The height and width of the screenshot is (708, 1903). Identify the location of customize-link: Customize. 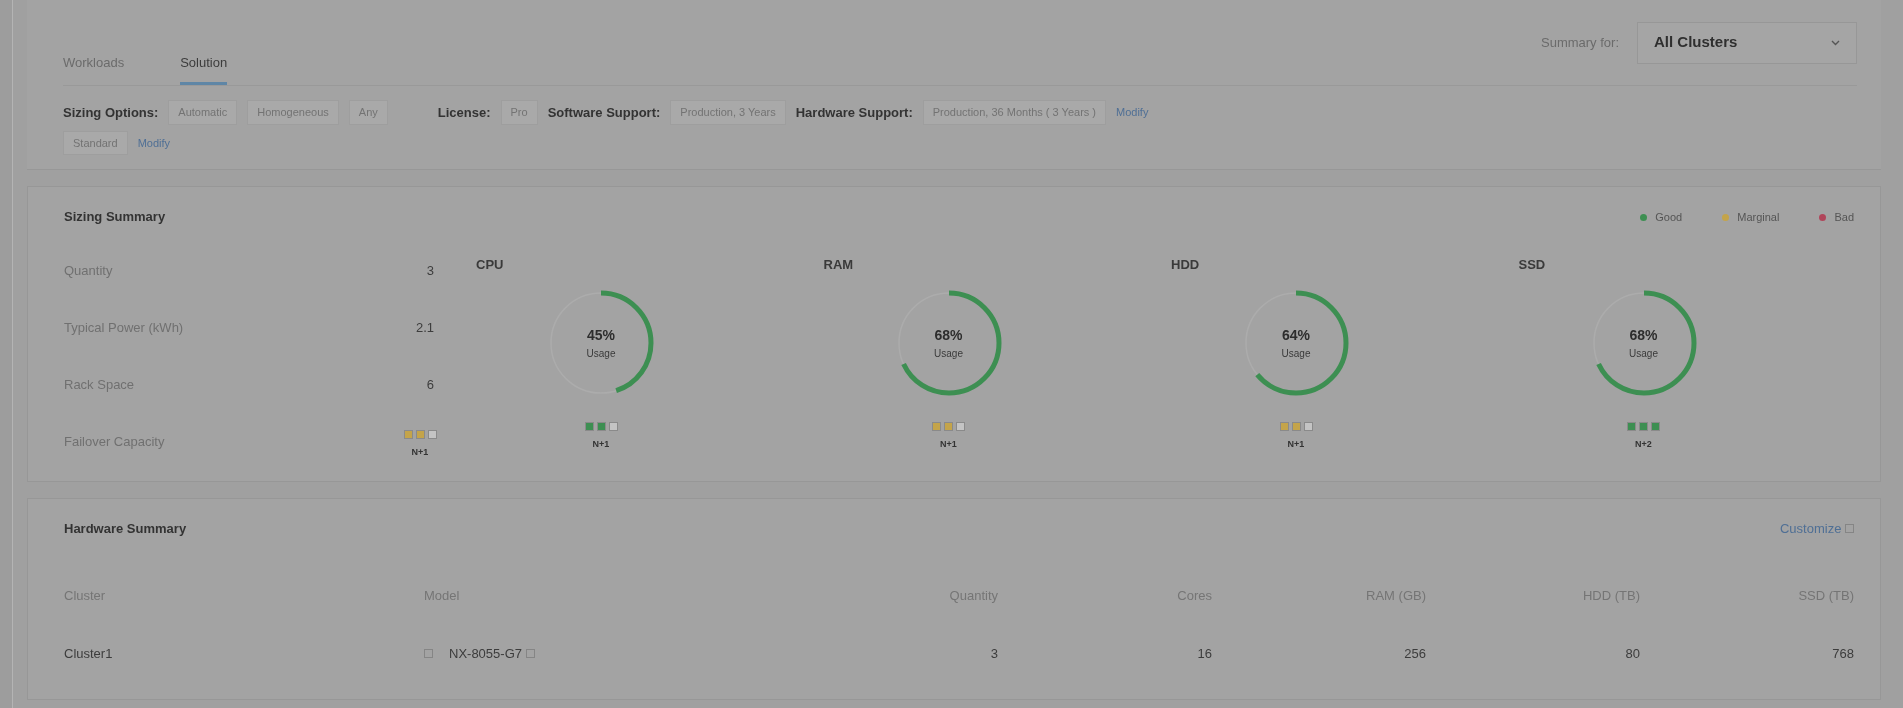
(1816, 528).